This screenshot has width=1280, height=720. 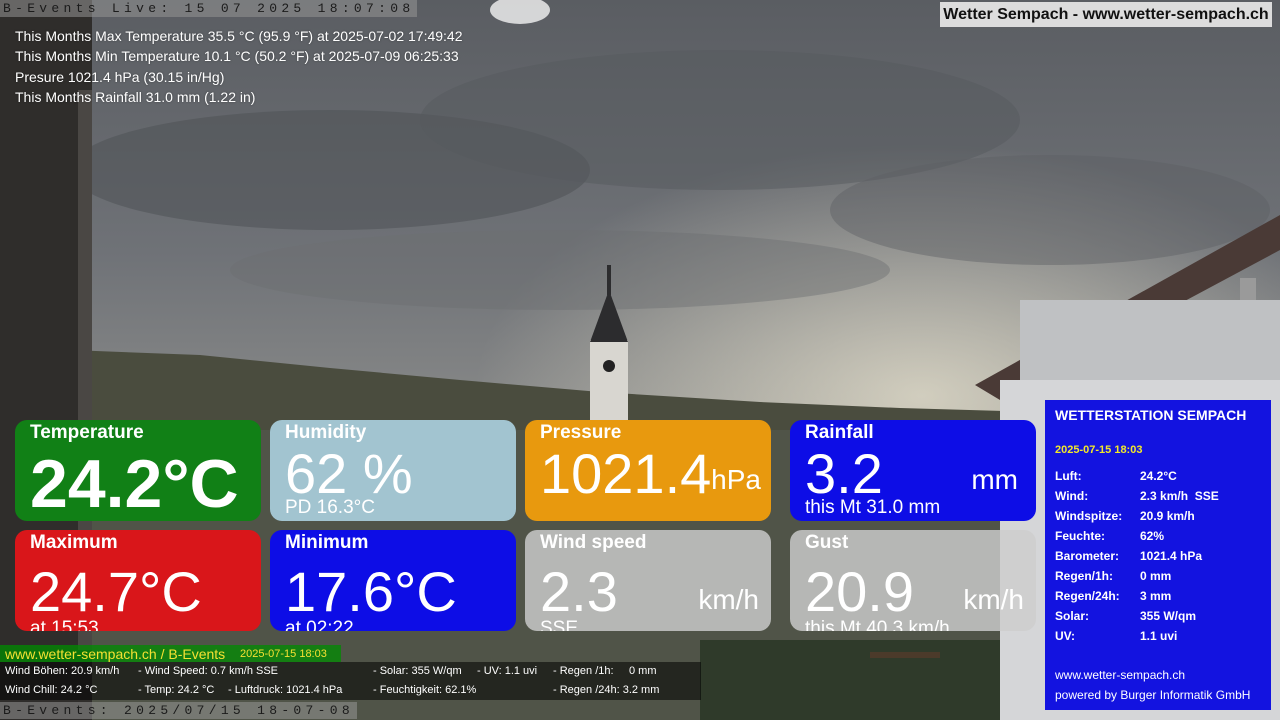 I want to click on panel-date: 2025-07-15 18:03, so click(x=1099, y=450).